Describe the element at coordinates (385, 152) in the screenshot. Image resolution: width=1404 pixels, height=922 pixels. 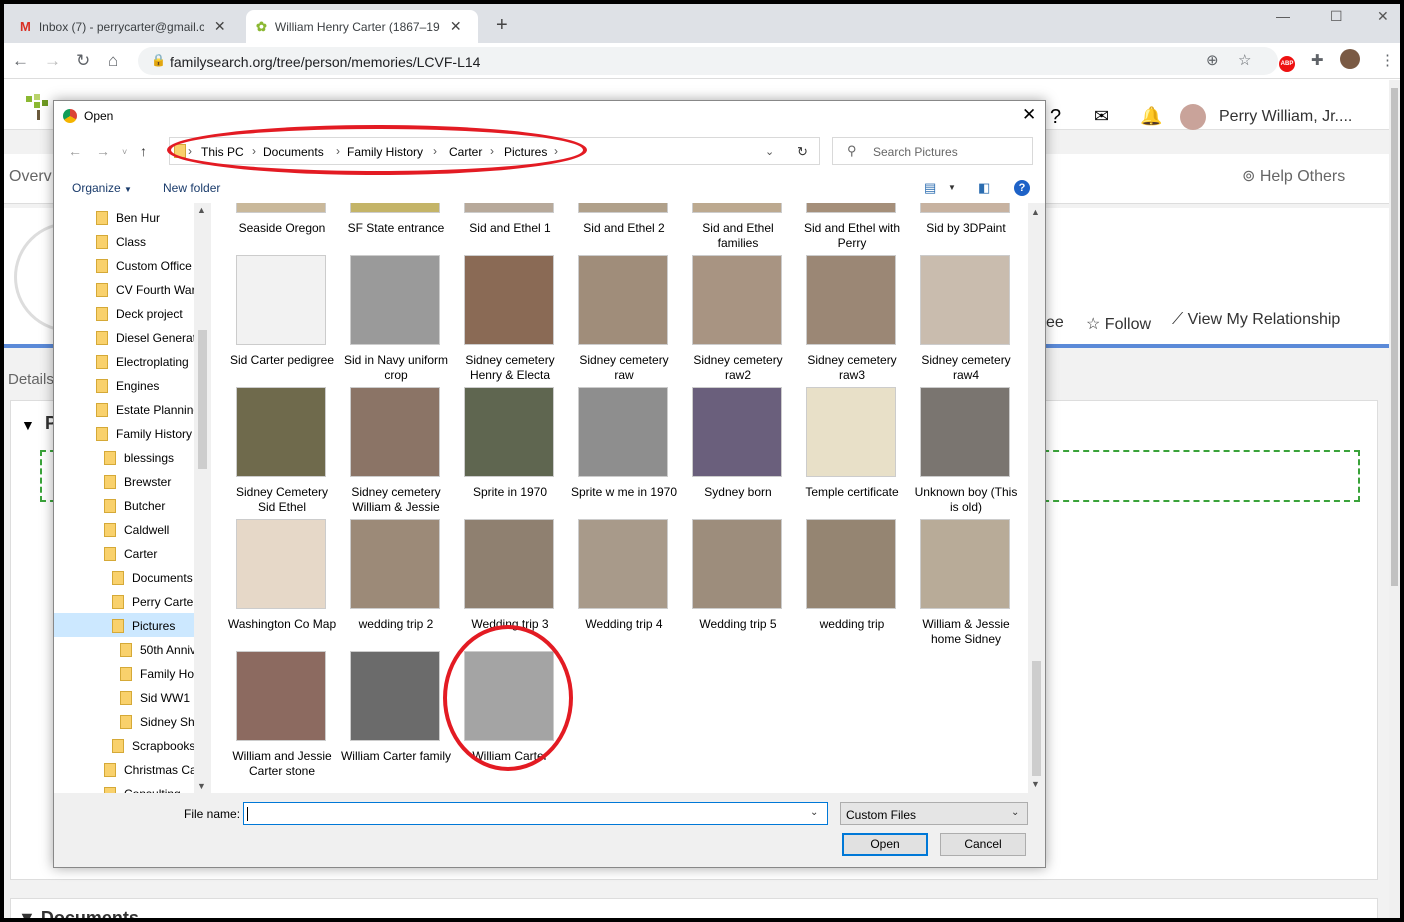
I see `breadcrumb-family-history: Family History` at that location.